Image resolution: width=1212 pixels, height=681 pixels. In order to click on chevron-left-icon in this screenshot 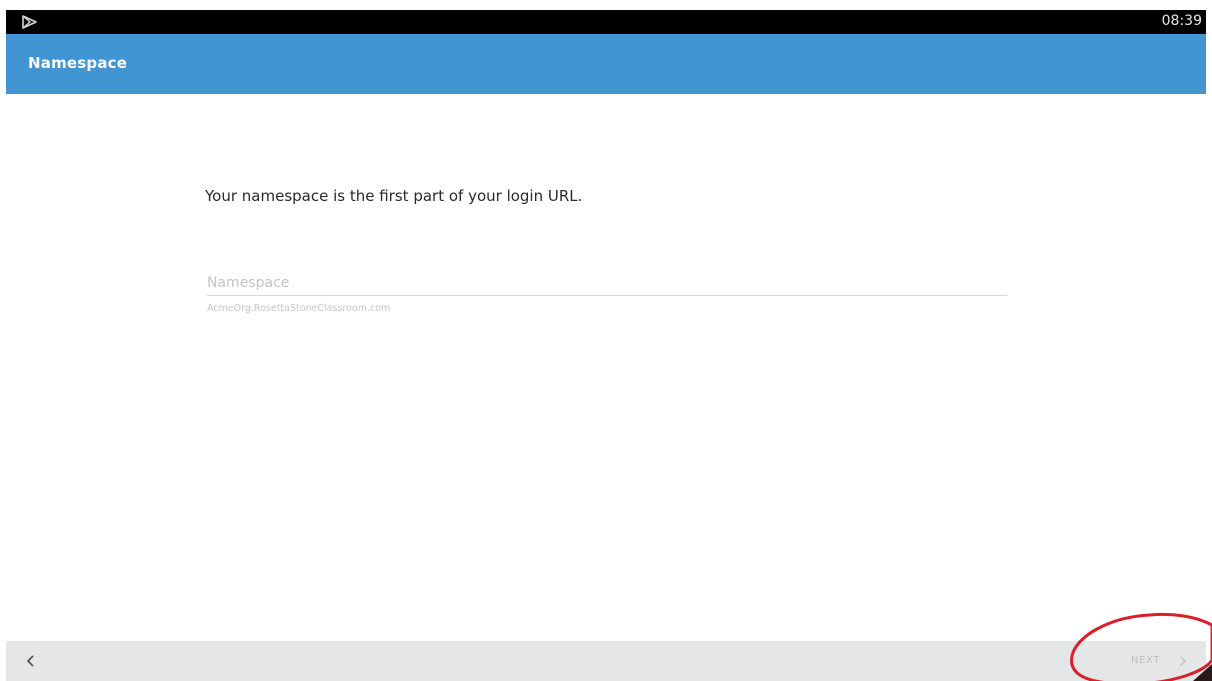, I will do `click(30, 661)`.